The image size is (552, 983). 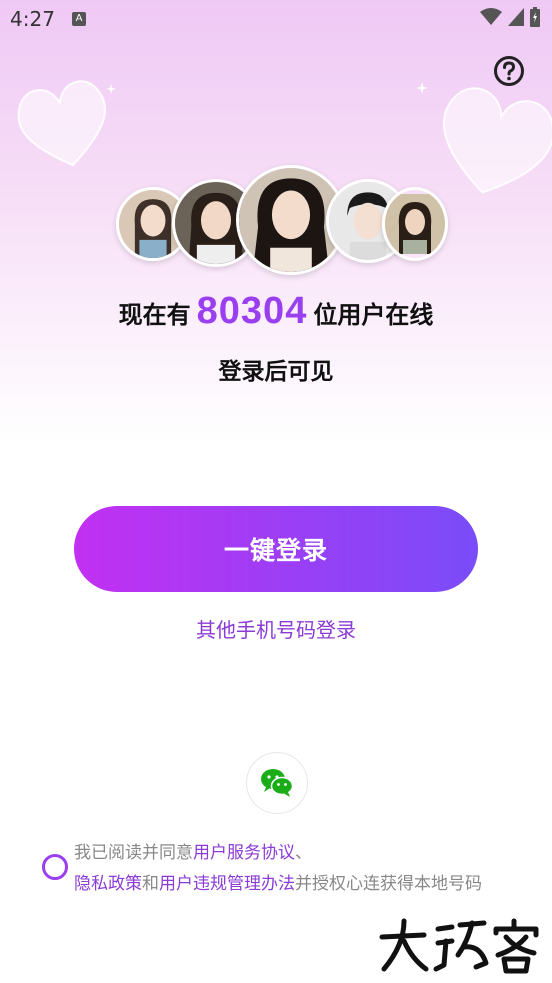 I want to click on watermark-logo, so click(x=459, y=946).